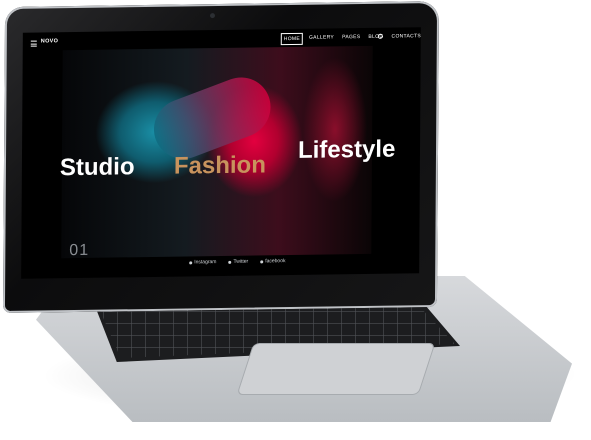  I want to click on nav-blog: BLOG, so click(375, 38).